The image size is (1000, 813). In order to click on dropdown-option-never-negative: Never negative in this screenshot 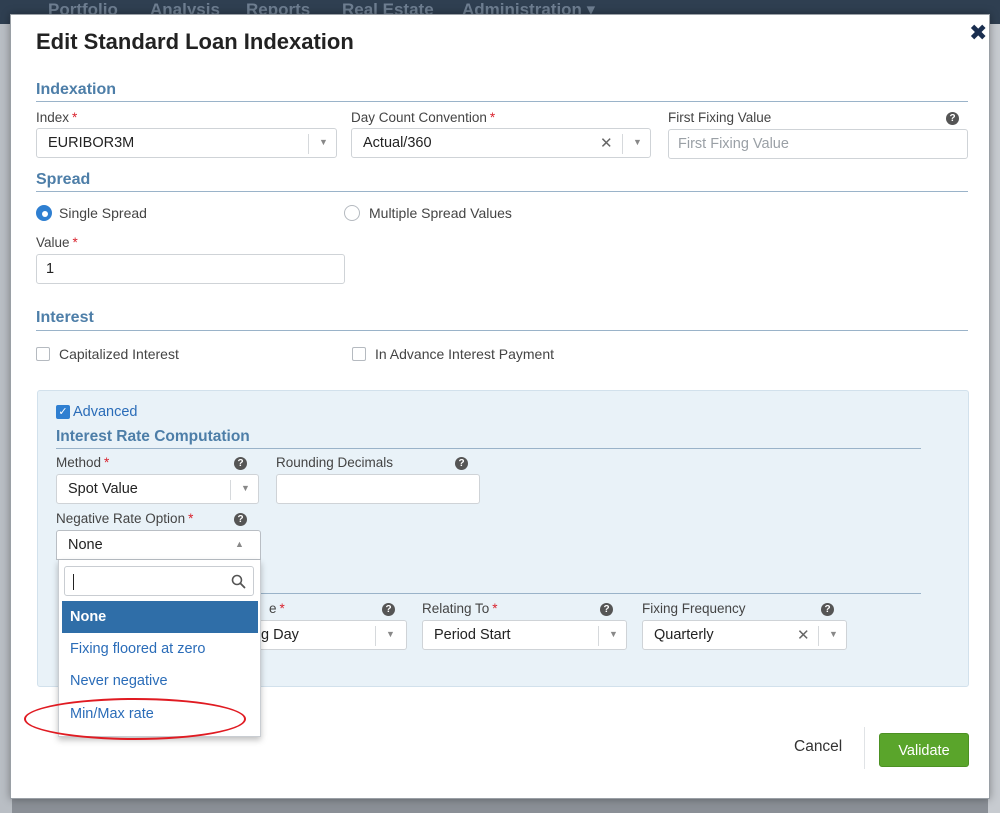, I will do `click(160, 681)`.